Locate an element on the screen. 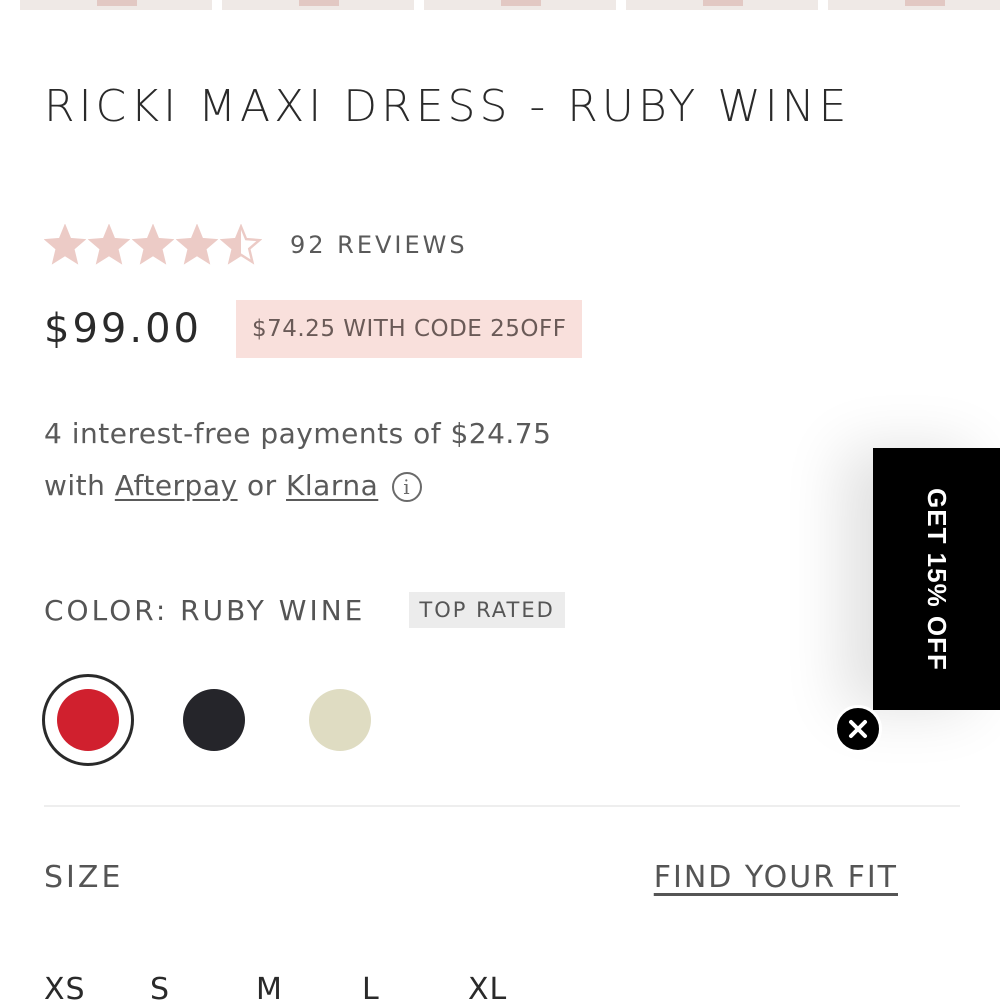  with-text: with is located at coordinates (75, 485).